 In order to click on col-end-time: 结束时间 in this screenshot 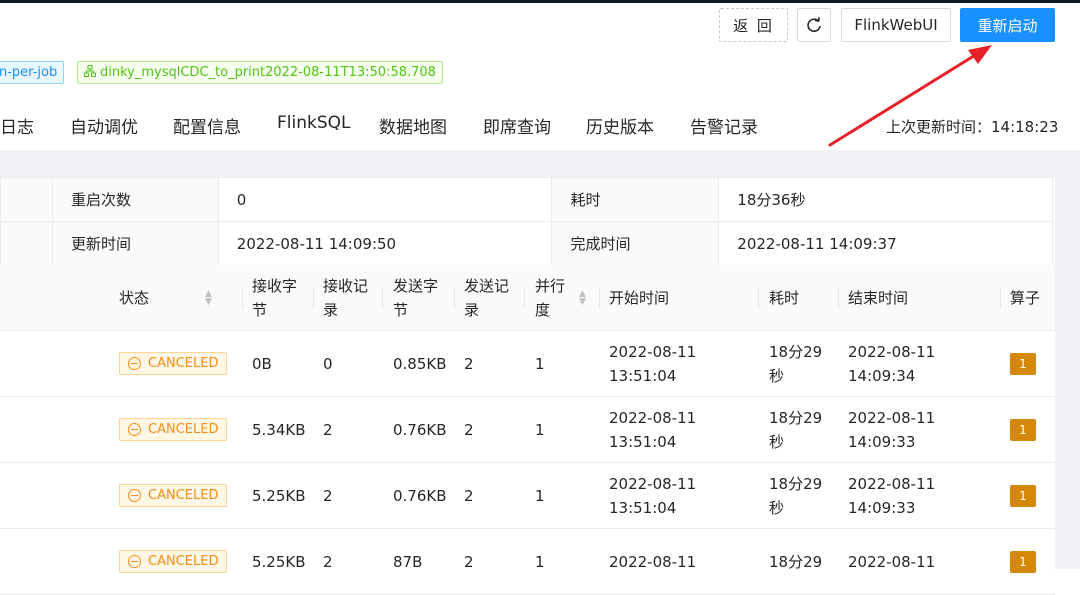, I will do `click(878, 297)`.